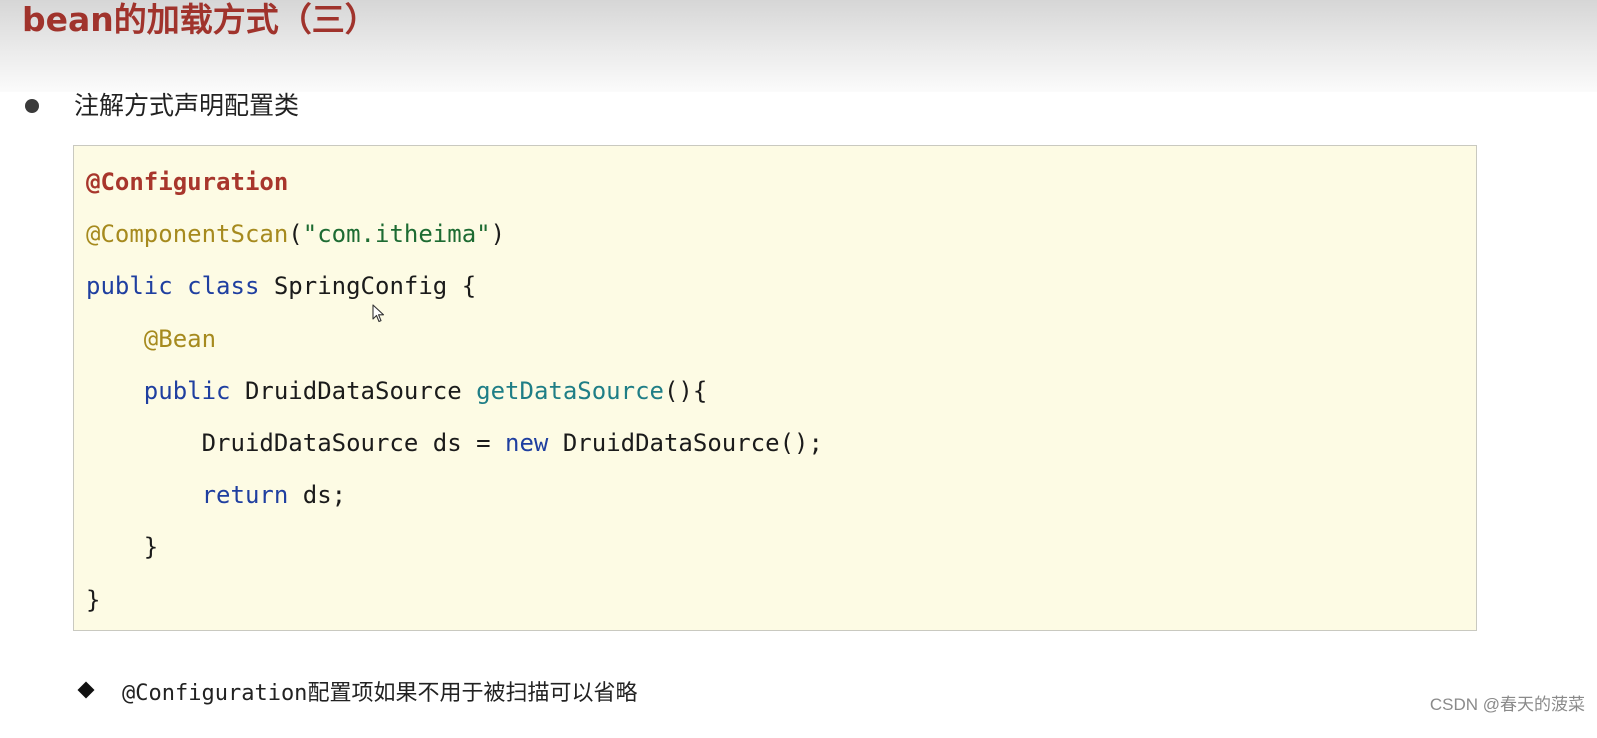 This screenshot has height=738, width=1597. I want to click on code-token: DruidDataSource ds =, so click(296, 443).